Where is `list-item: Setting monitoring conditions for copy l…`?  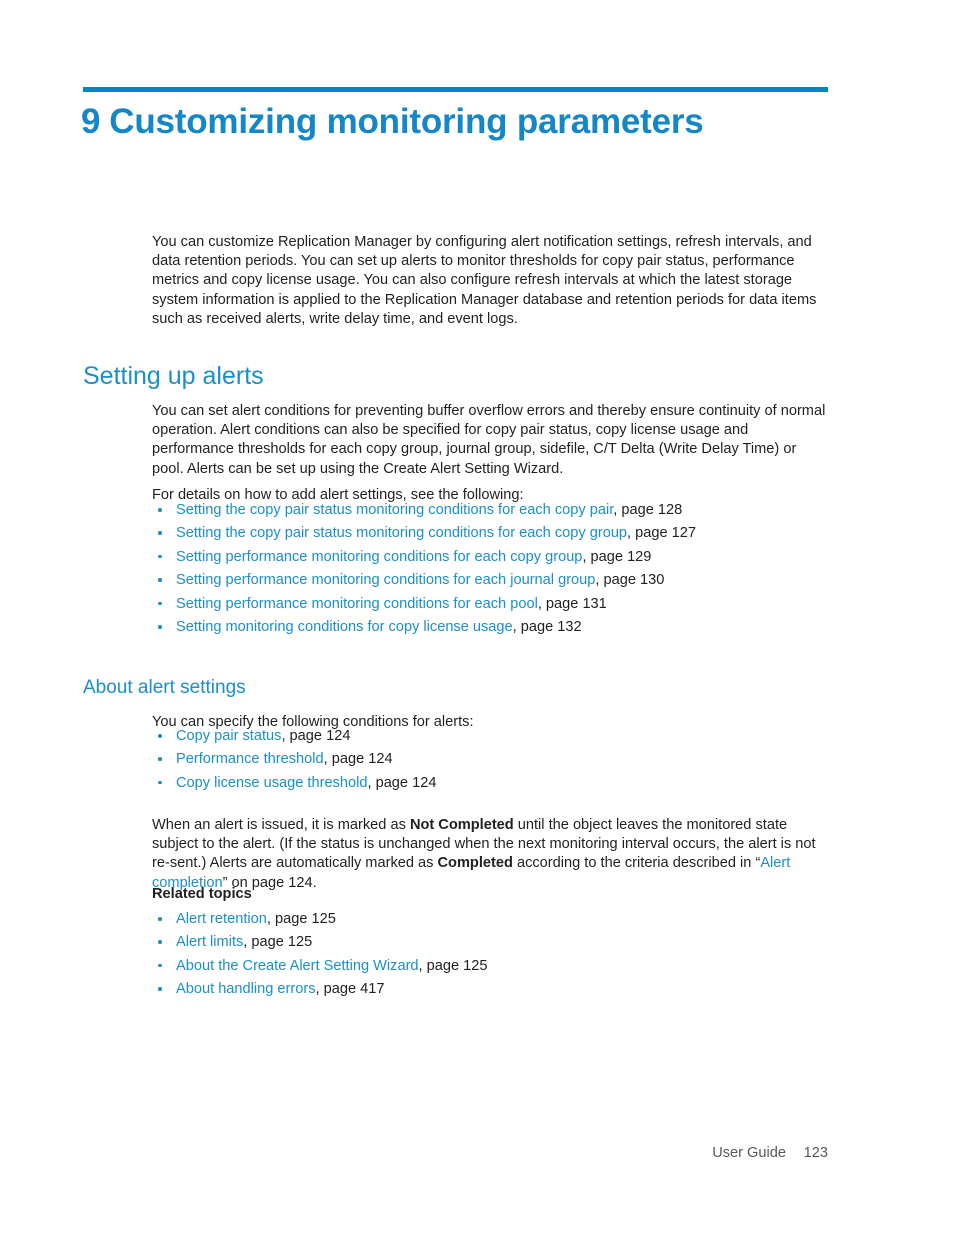 list-item: Setting monitoring conditions for copy l… is located at coordinates (491, 627).